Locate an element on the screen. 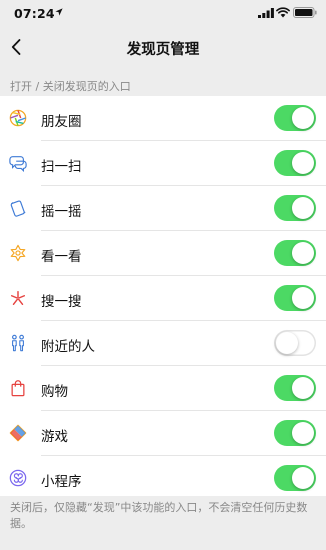  list-item-games: 游戏 is located at coordinates (163, 433).